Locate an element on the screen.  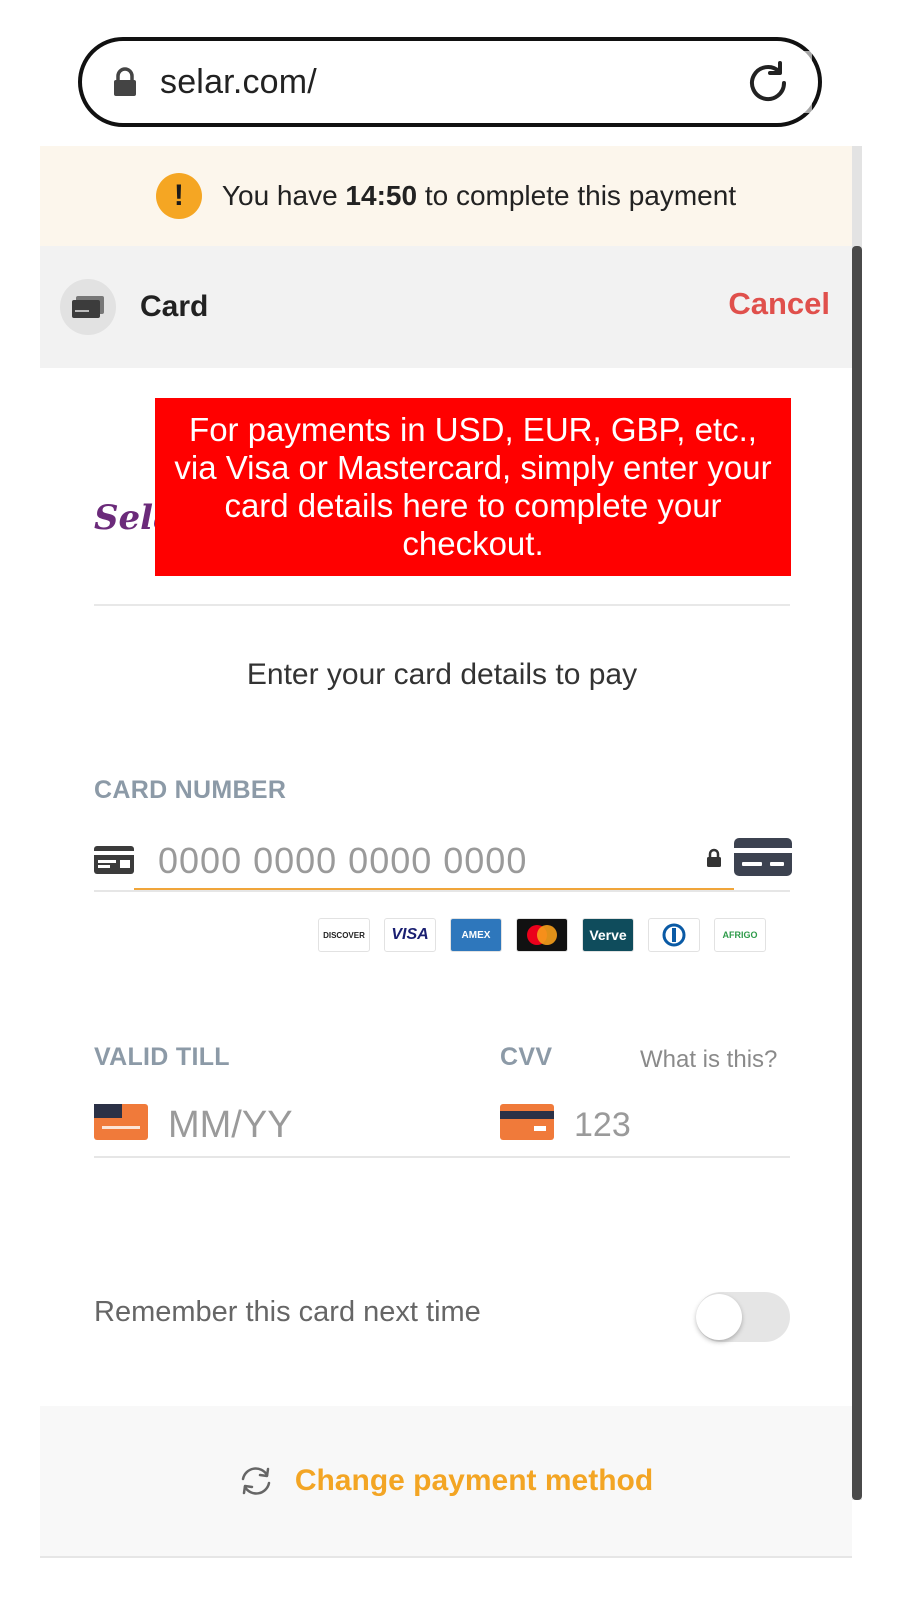
diners-circle-icon is located at coordinates (674, 935).